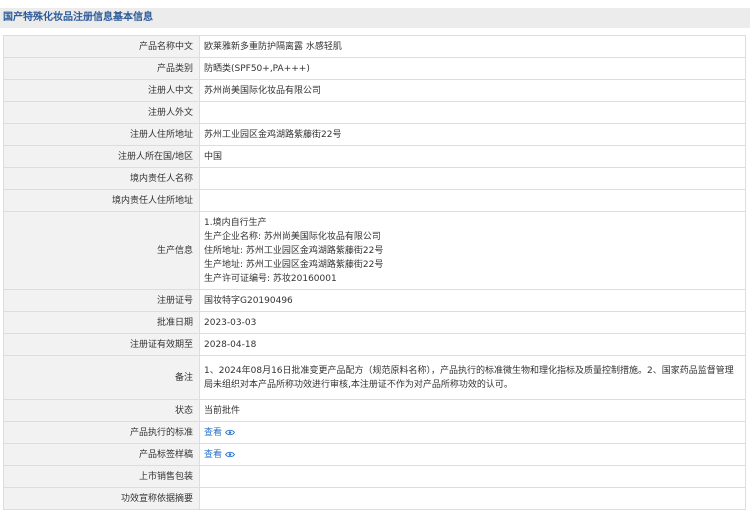 The image size is (750, 512). Describe the element at coordinates (101, 454) in the screenshot. I see `row-label: 产品标签样稿` at that location.